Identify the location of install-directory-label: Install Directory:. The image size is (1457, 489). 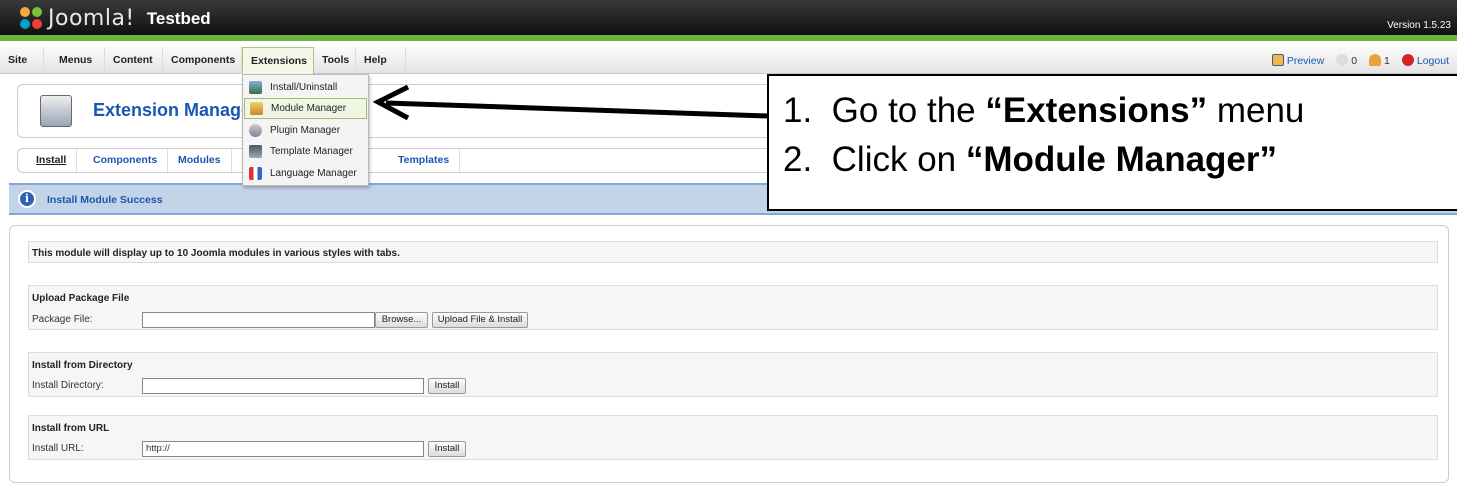
(68, 385).